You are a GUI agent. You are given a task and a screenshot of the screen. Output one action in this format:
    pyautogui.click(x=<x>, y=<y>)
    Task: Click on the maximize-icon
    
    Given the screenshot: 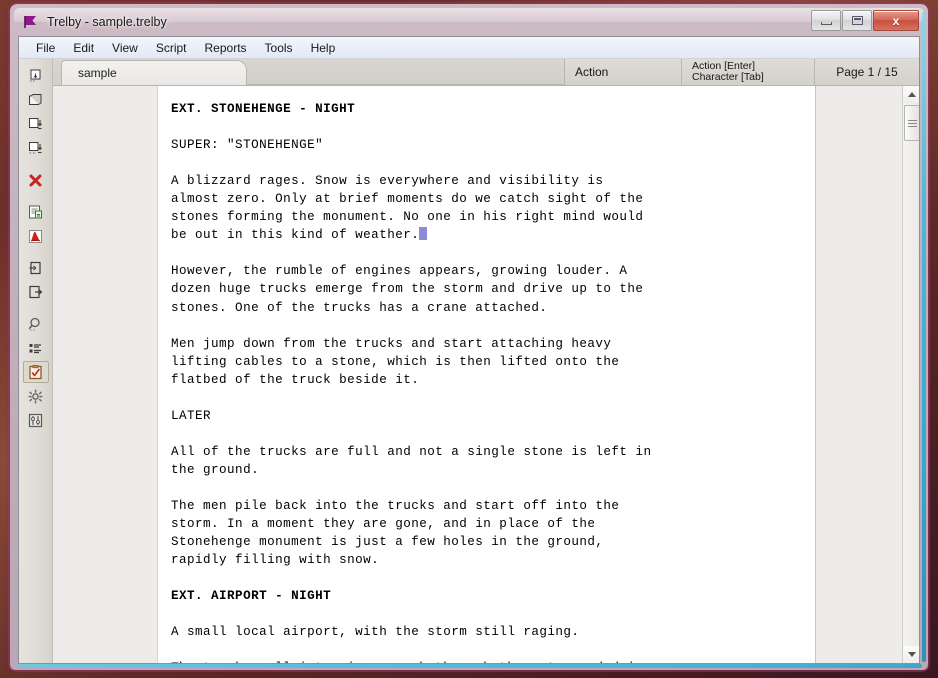 What is the action you would take?
    pyautogui.click(x=857, y=20)
    